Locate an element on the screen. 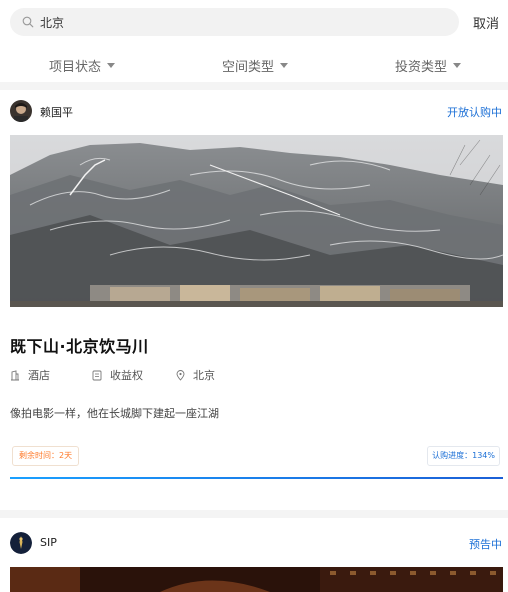 The width and height of the screenshot is (508, 592). cancel-button: 取消 is located at coordinates (486, 22).